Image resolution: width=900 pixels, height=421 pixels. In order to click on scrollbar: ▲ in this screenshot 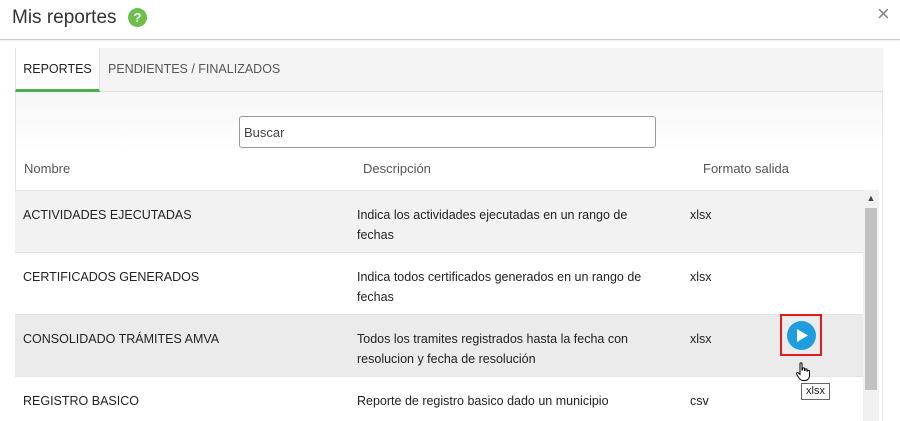, I will do `click(871, 305)`.